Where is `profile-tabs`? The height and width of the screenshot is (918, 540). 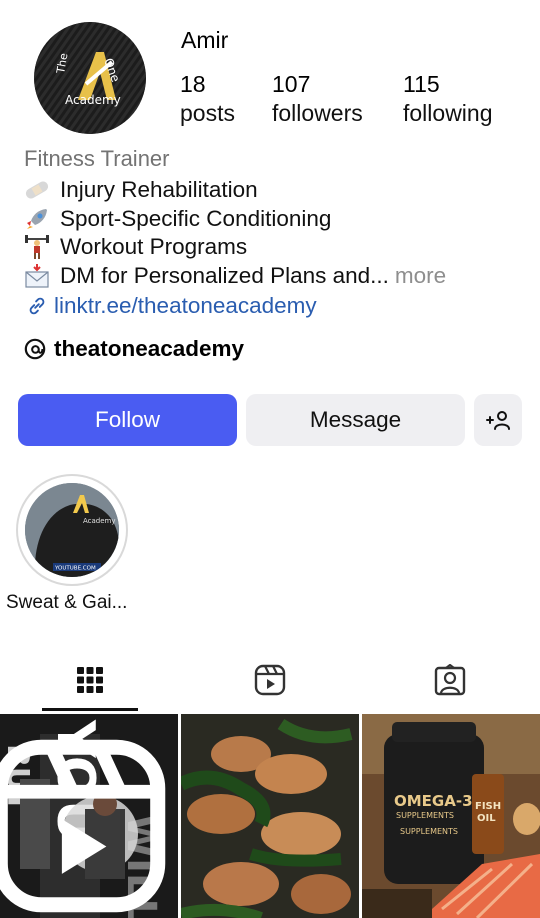
profile-tabs is located at coordinates (270, 681).